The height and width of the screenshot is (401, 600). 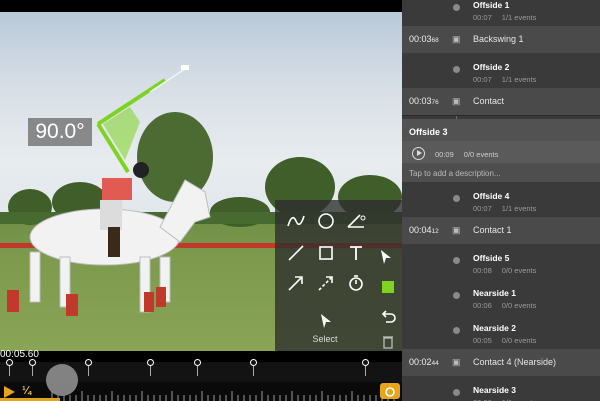 What do you see at coordinates (325, 339) in the screenshot?
I see `select-tool-label: Select` at bounding box center [325, 339].